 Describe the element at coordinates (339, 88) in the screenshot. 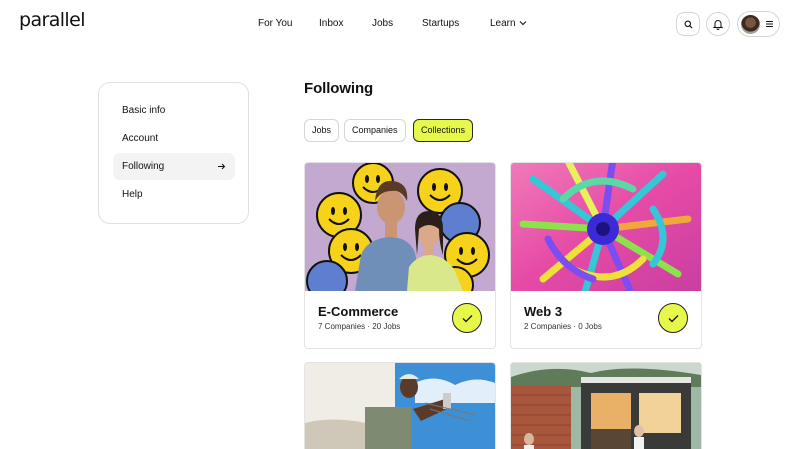

I see `page-title: Following` at that location.